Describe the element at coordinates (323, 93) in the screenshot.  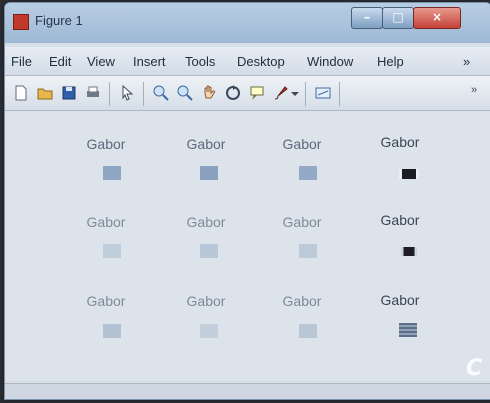
I see `link-plot-icon` at that location.